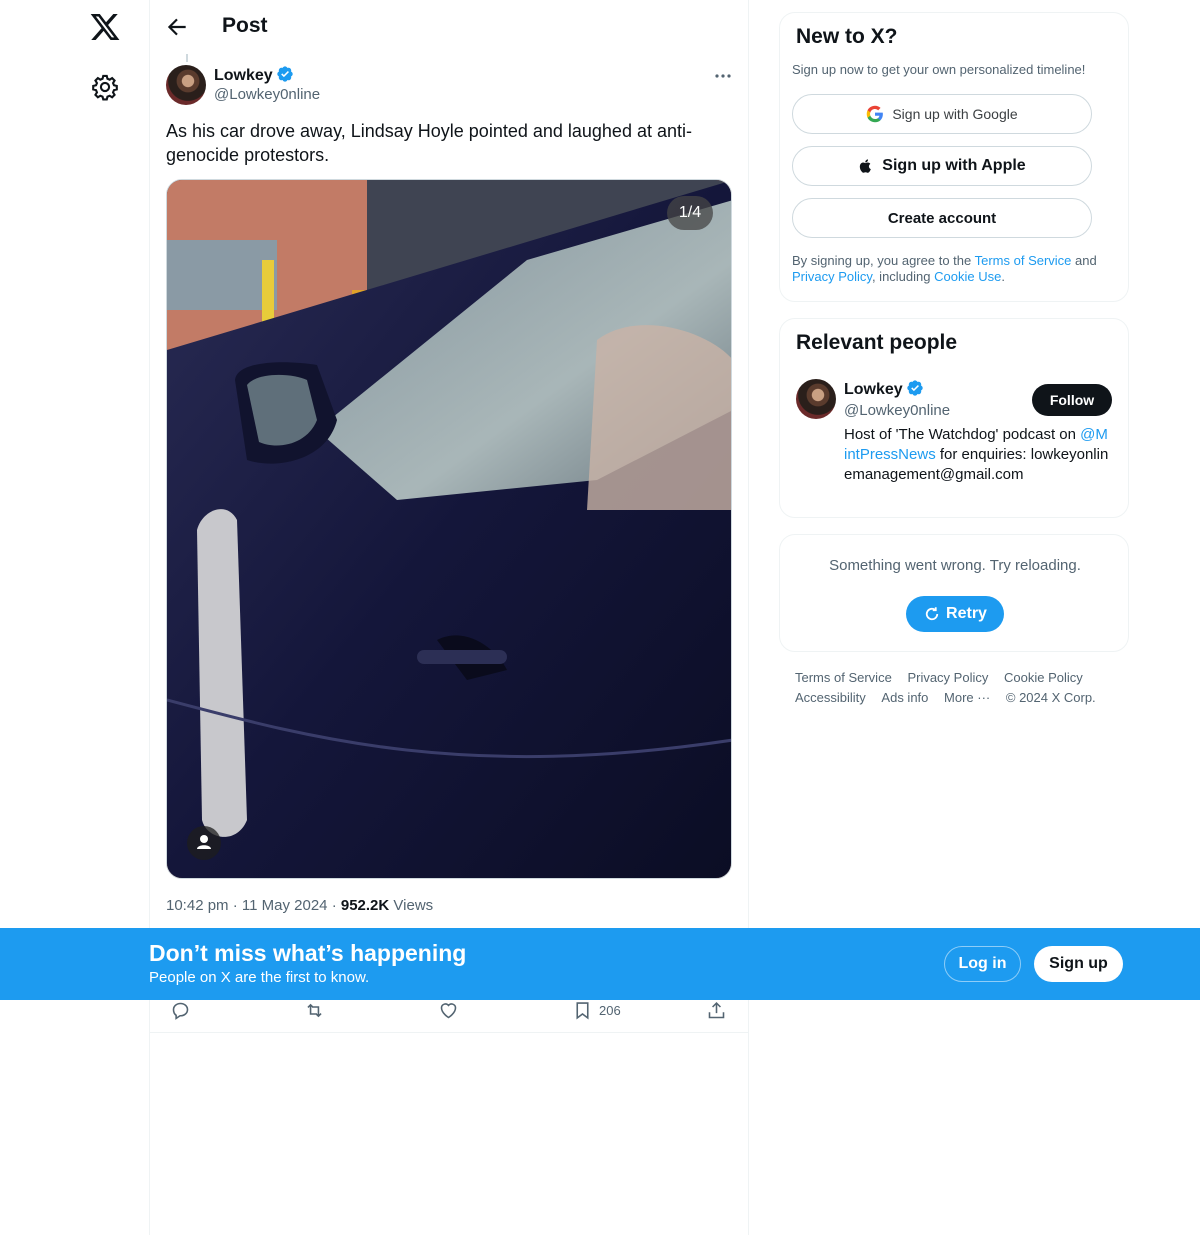 Image resolution: width=1200 pixels, height=1235 pixels. I want to click on signup-title: New to X?, so click(847, 36).